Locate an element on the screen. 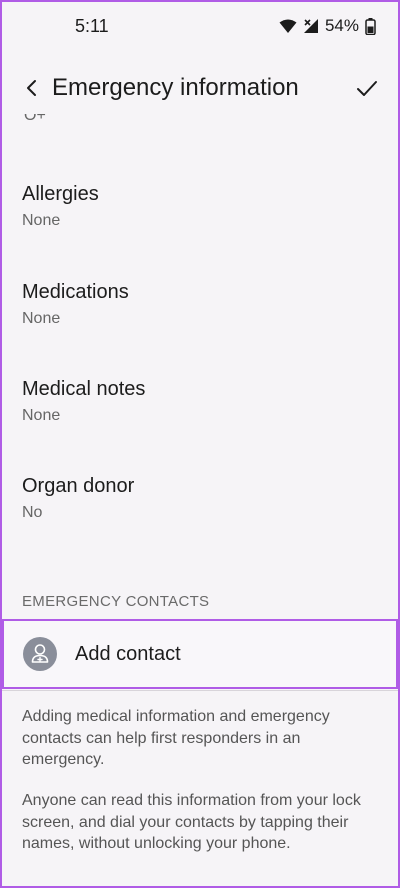 The width and height of the screenshot is (400, 888). app-bar: Emergency information is located at coordinates (200, 89).